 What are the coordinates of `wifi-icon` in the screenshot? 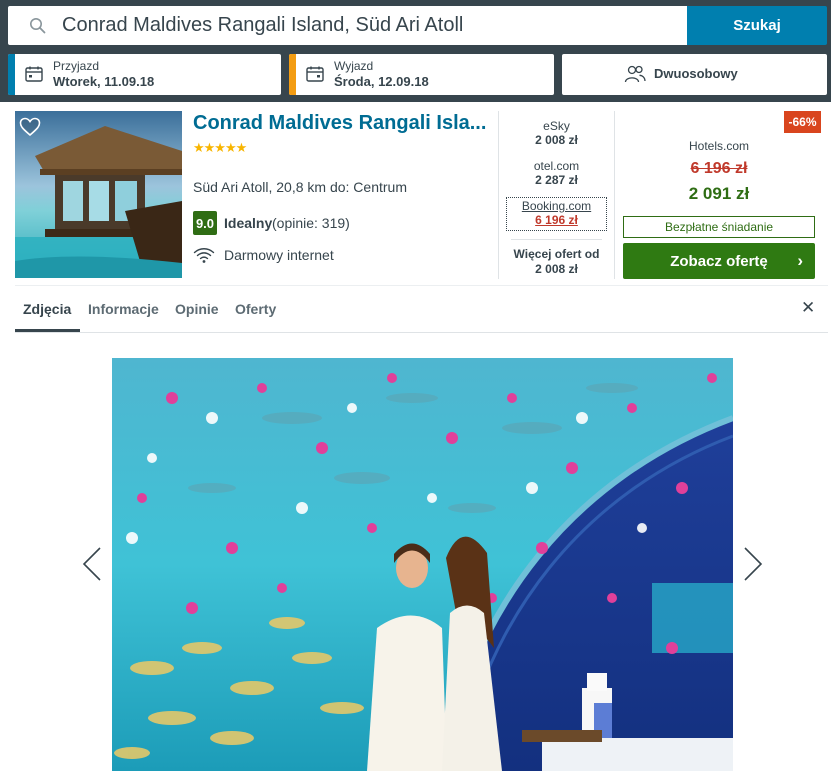 It's located at (204, 255).